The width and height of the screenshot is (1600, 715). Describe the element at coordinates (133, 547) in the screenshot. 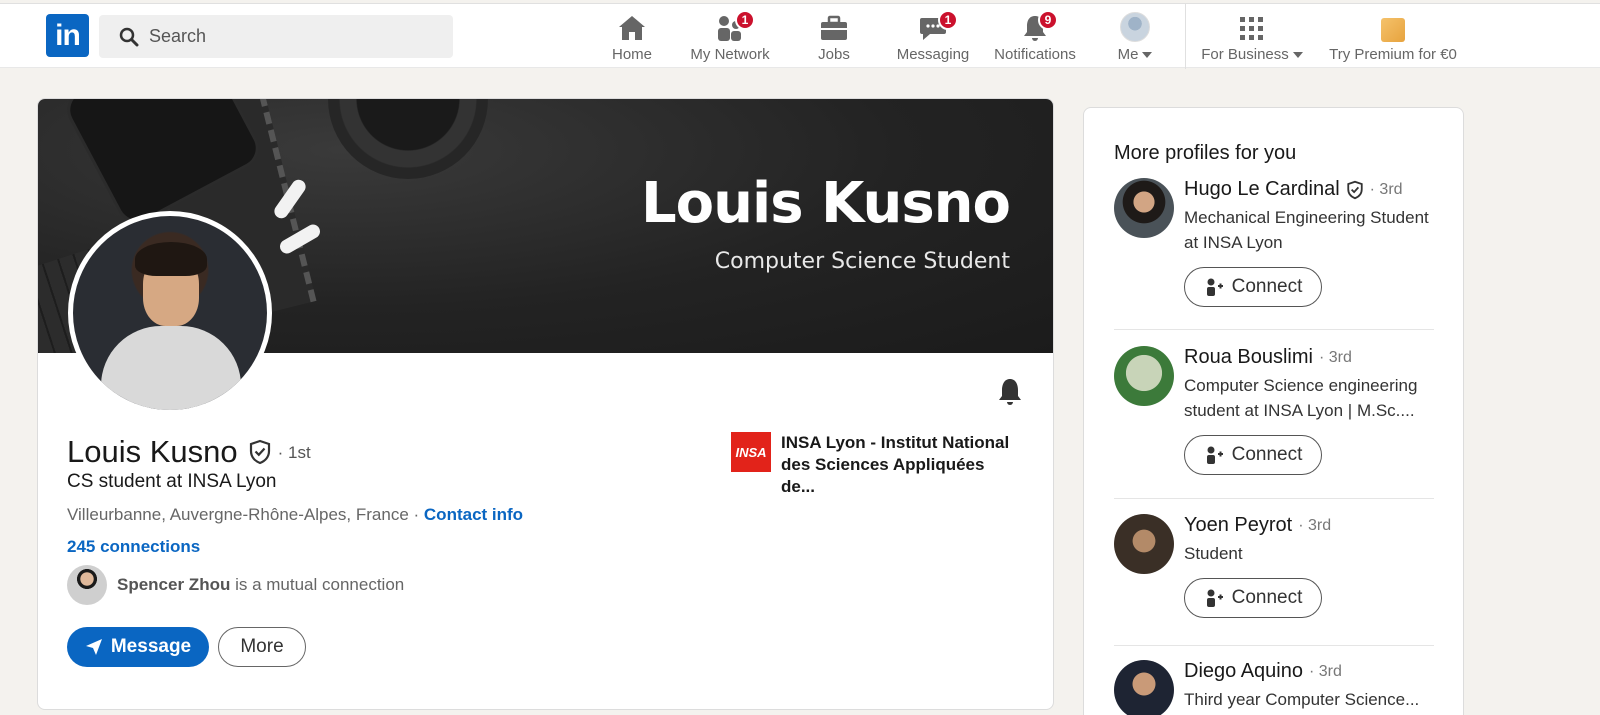

I see `connections-link: 245 connections` at that location.